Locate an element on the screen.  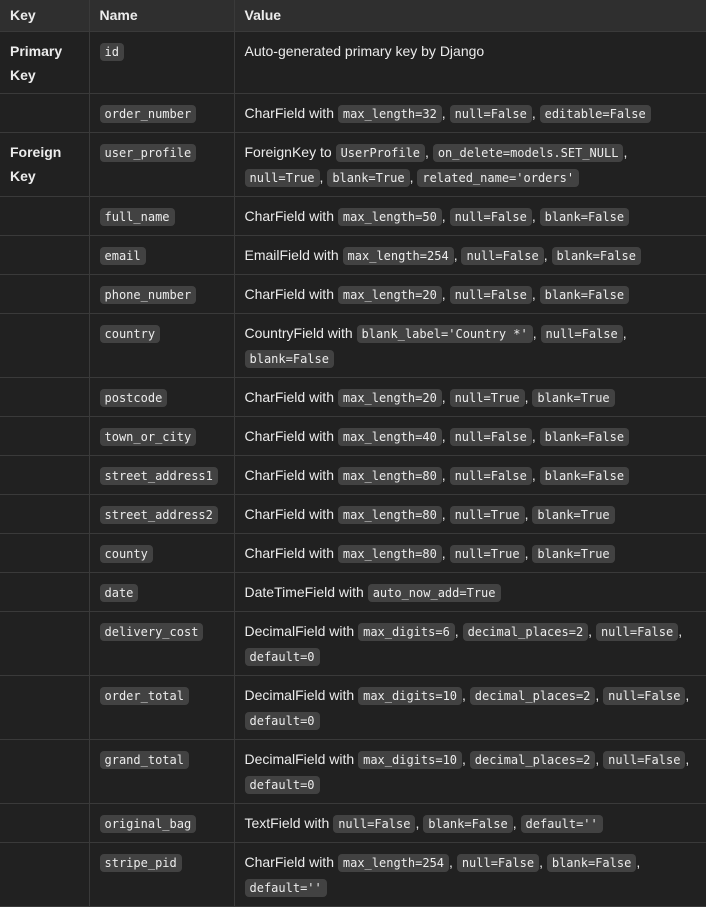
field-name: country is located at coordinates (130, 333).